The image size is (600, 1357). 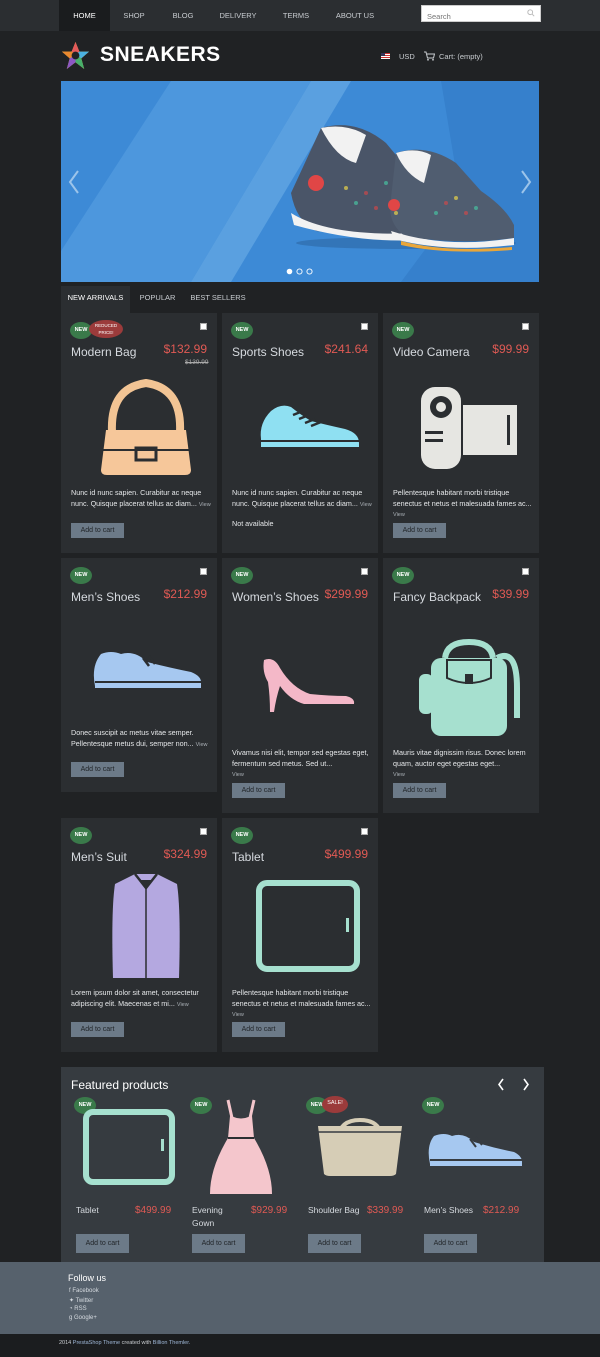 I want to click on slider-next-icon, so click(x=526, y=182).